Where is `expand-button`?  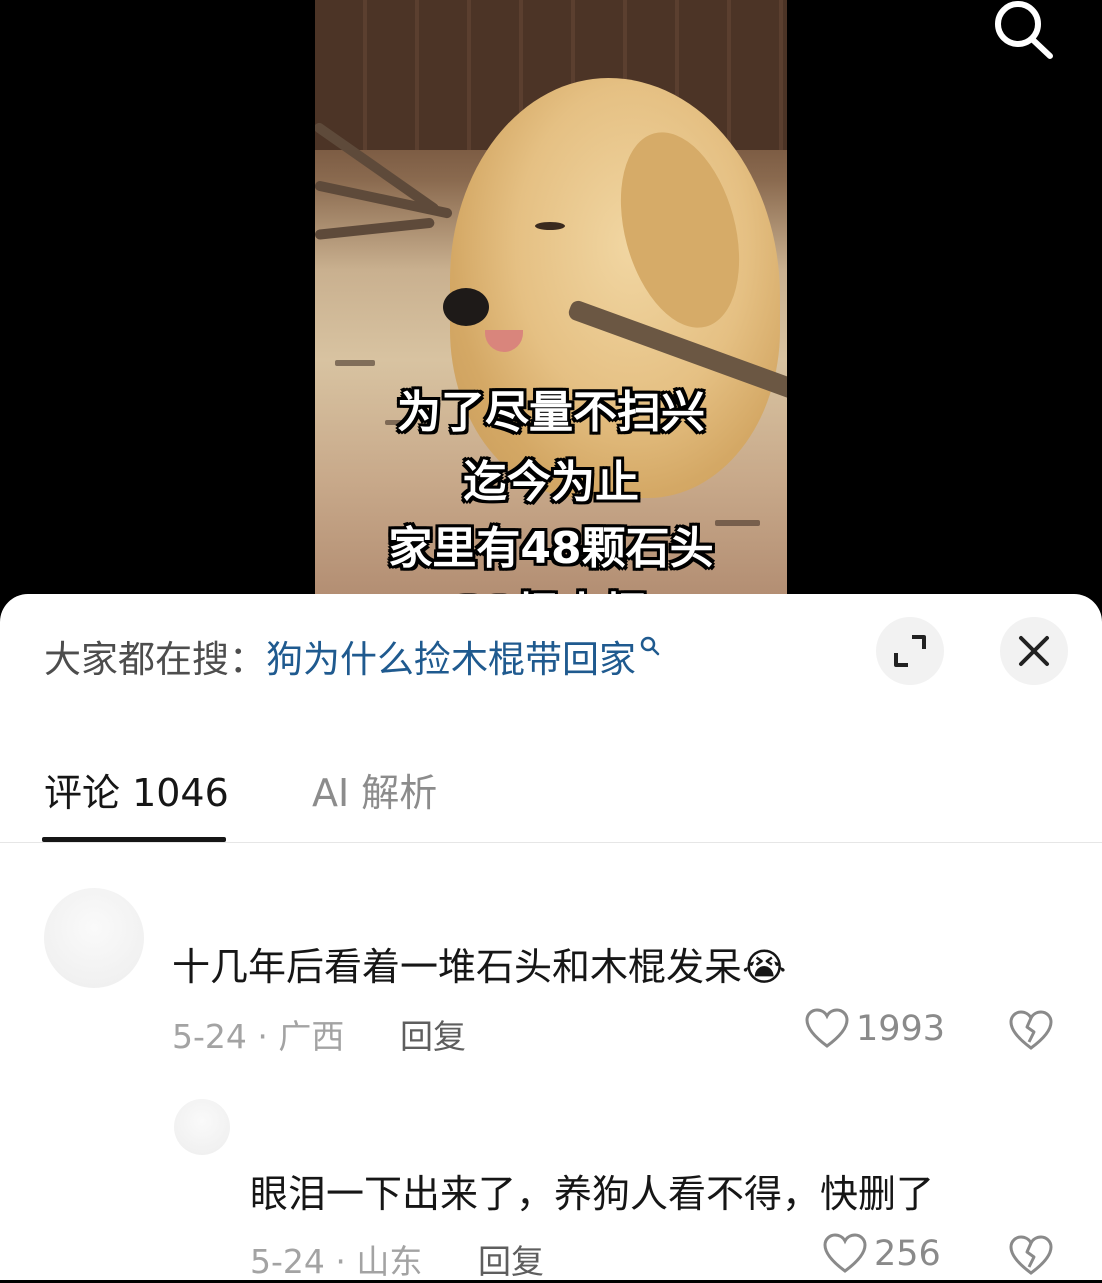 expand-button is located at coordinates (910, 651).